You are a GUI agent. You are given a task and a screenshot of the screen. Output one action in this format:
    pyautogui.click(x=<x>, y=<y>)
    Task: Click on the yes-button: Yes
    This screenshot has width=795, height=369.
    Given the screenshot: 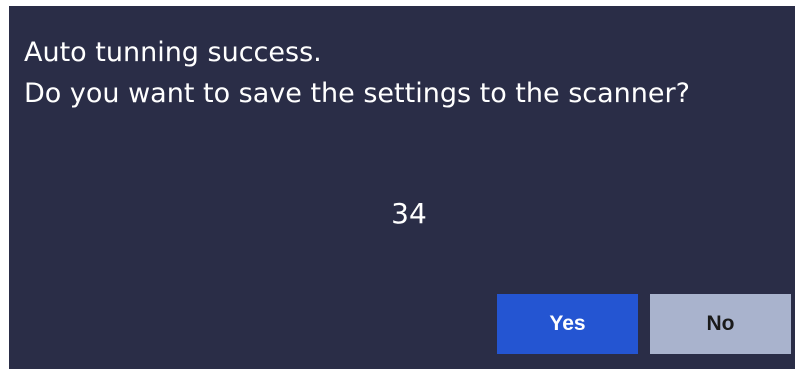 What is the action you would take?
    pyautogui.click(x=567, y=324)
    